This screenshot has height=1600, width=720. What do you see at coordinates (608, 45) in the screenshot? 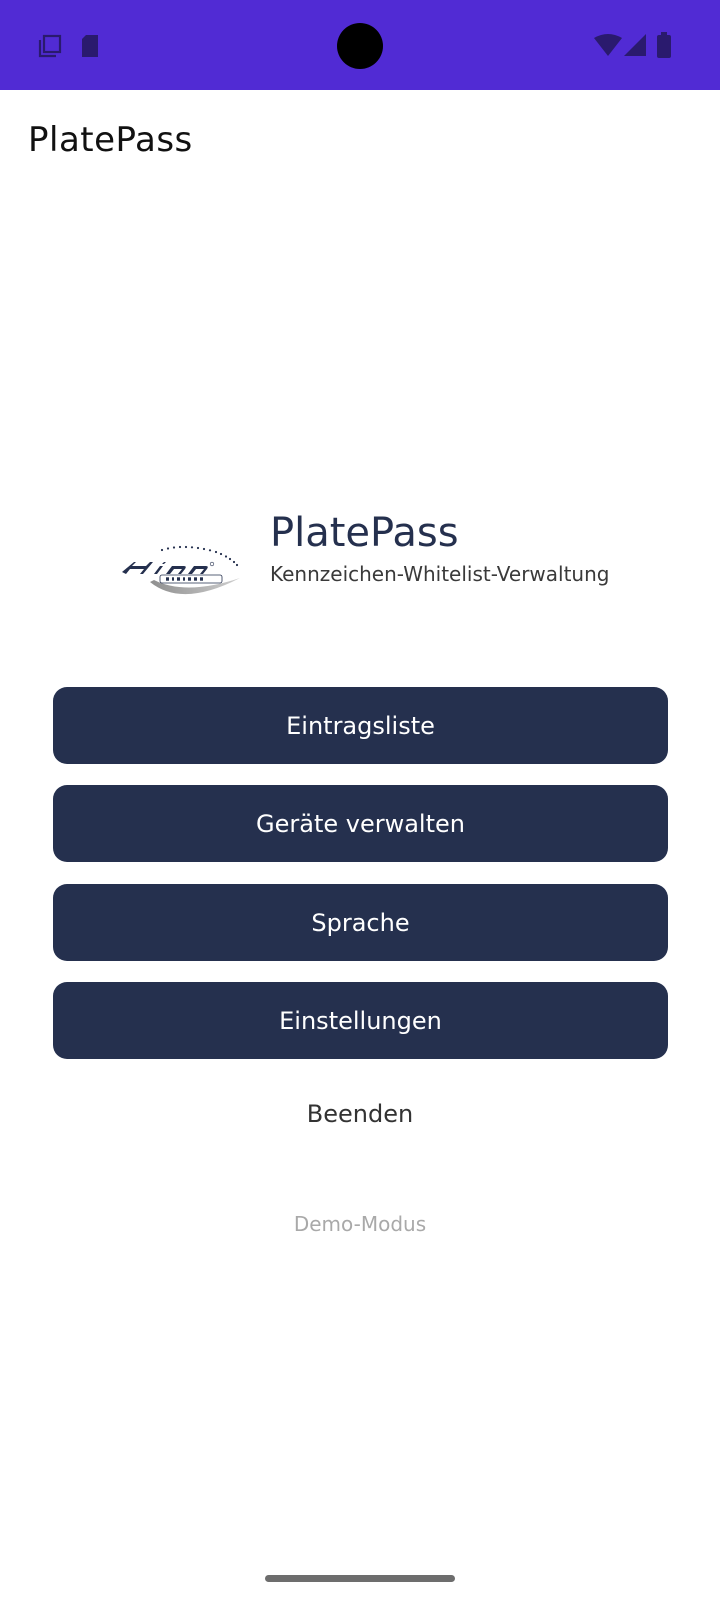
I see `wifi-icon` at bounding box center [608, 45].